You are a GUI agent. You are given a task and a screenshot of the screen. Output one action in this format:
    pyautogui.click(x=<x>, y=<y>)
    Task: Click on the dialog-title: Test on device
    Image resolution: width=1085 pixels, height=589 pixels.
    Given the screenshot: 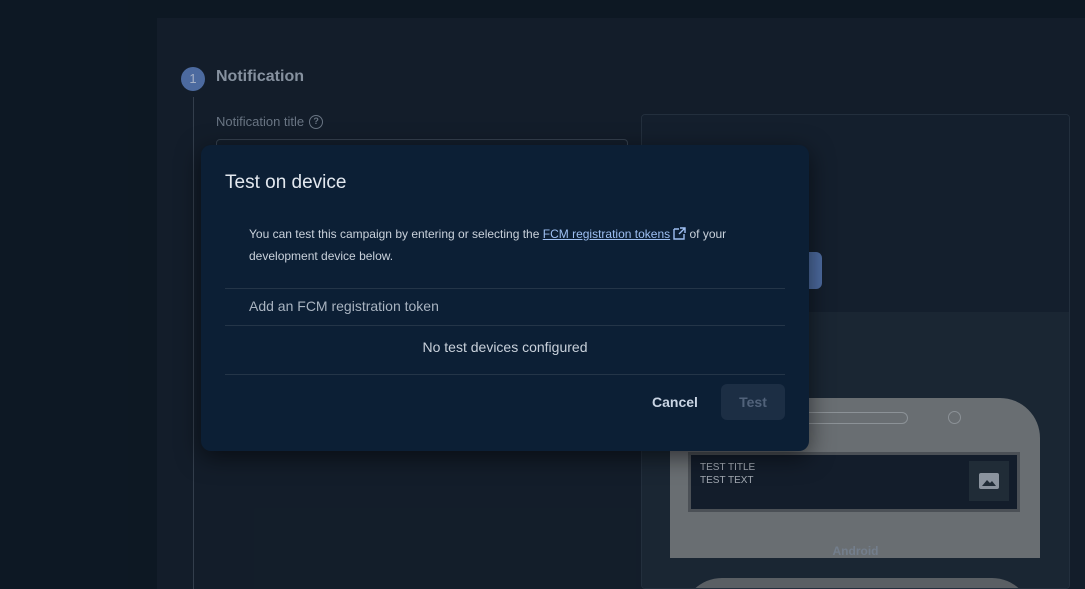 What is the action you would take?
    pyautogui.click(x=286, y=182)
    